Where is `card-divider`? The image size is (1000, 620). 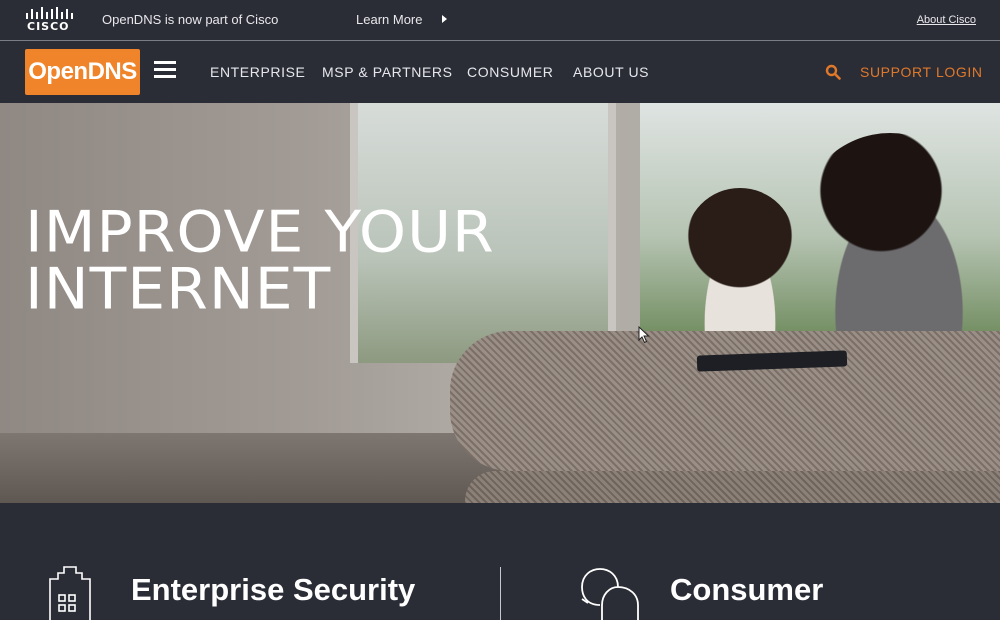
card-divider is located at coordinates (500, 593).